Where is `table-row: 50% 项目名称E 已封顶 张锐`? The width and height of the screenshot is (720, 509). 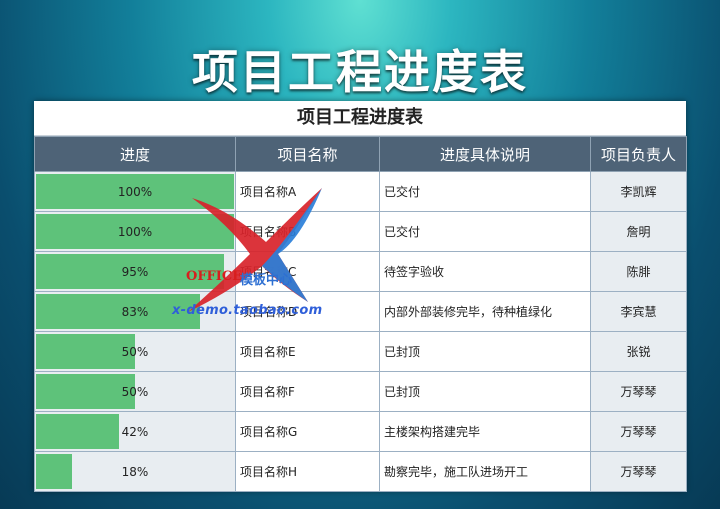
table-row: 50% 项目名称E 已封顶 张锐 is located at coordinates (360, 351).